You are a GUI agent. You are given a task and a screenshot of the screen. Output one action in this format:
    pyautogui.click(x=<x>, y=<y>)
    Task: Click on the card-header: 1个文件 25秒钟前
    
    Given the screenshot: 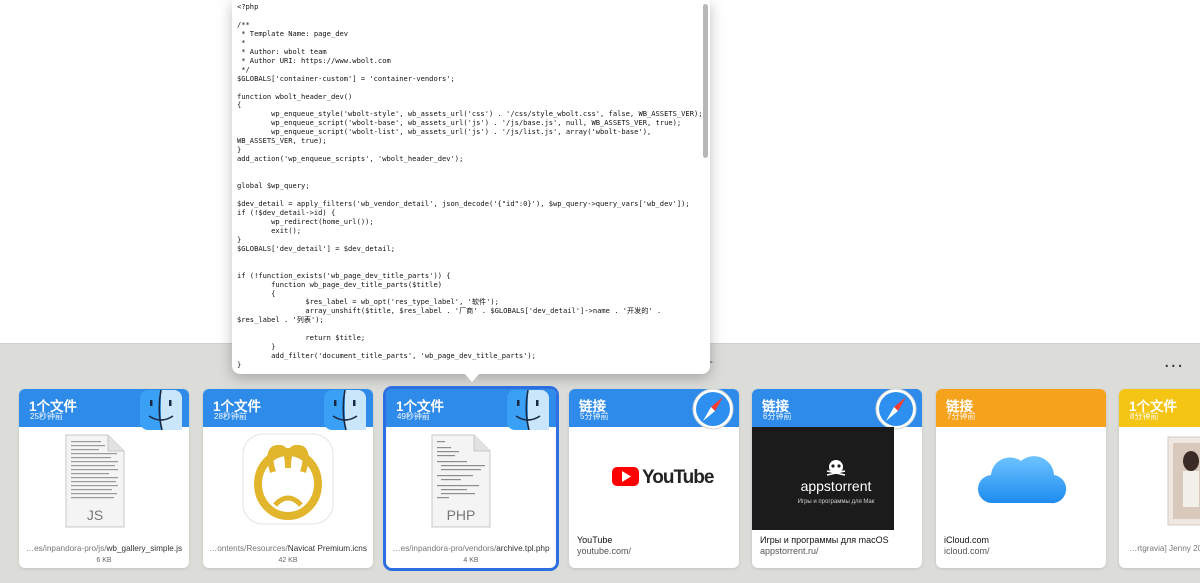 What is the action you would take?
    pyautogui.click(x=104, y=409)
    